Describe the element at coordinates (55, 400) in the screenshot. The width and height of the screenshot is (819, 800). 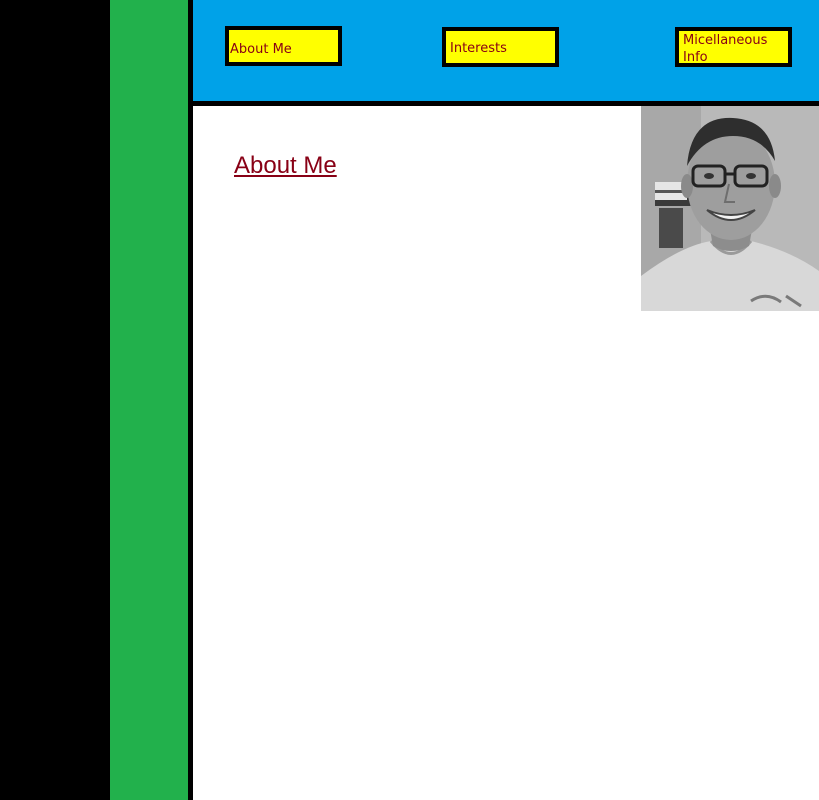
I see `left-black-column` at that location.